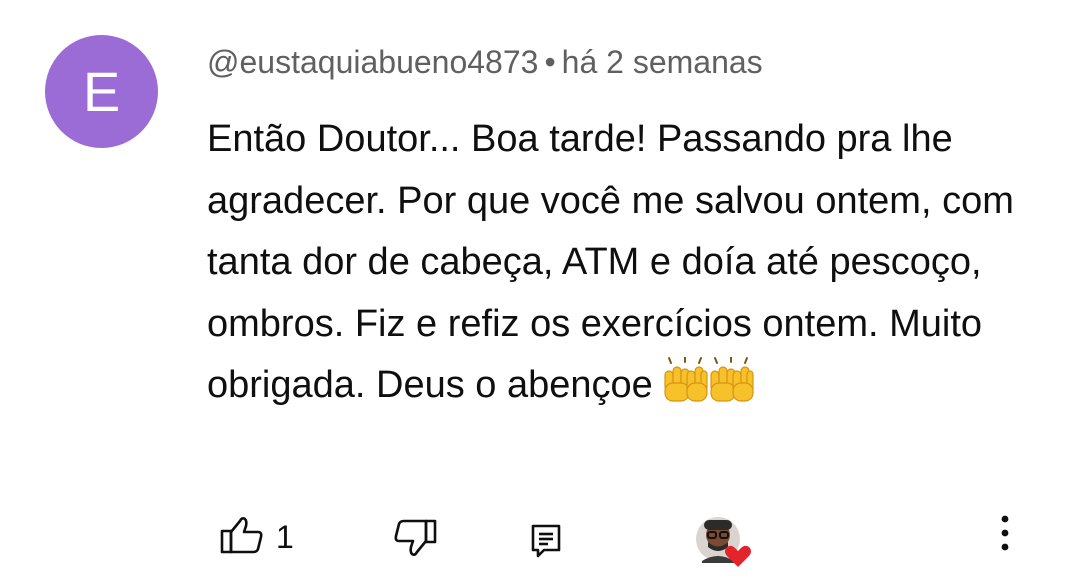 Image resolution: width=1079 pixels, height=580 pixels. I want to click on reply-icon, so click(546, 543).